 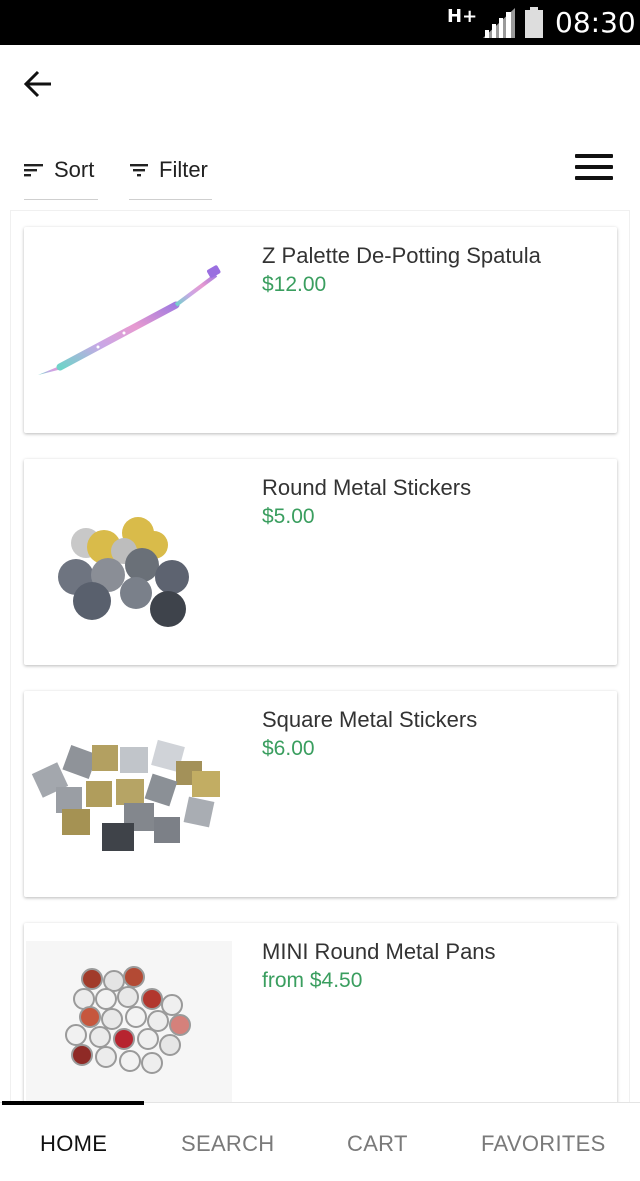 What do you see at coordinates (595, 169) in the screenshot?
I see `hamburger-menu-icon` at bounding box center [595, 169].